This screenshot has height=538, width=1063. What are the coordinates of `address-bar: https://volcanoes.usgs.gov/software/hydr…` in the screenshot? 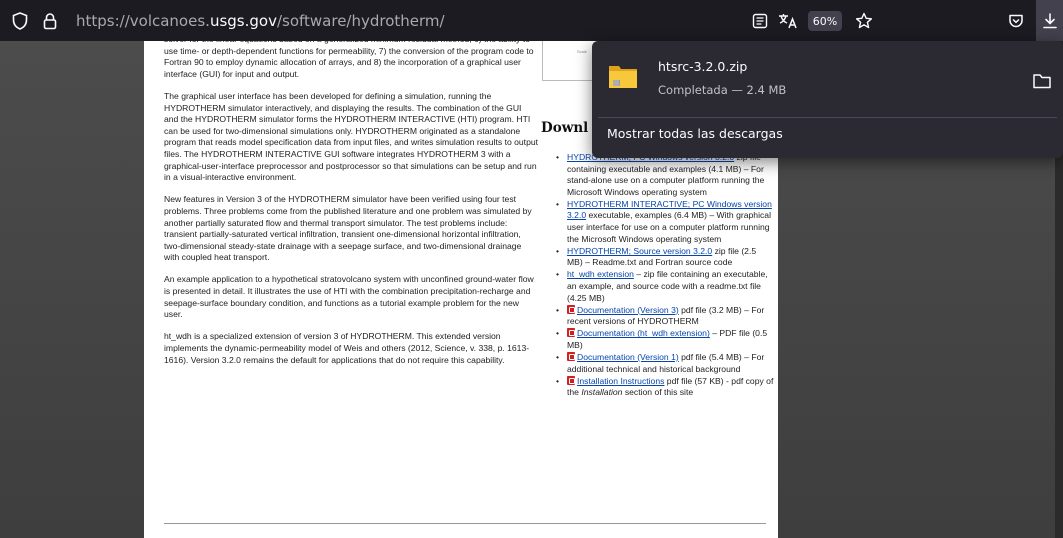 It's located at (260, 21).